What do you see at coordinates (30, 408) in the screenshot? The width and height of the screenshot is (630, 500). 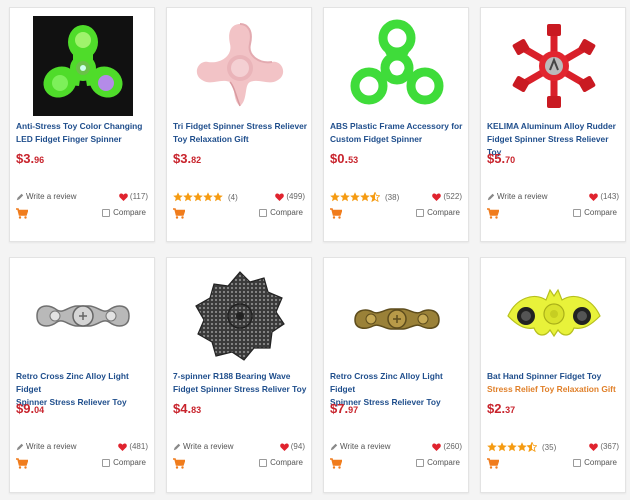 I see `product-price: $9.04` at bounding box center [30, 408].